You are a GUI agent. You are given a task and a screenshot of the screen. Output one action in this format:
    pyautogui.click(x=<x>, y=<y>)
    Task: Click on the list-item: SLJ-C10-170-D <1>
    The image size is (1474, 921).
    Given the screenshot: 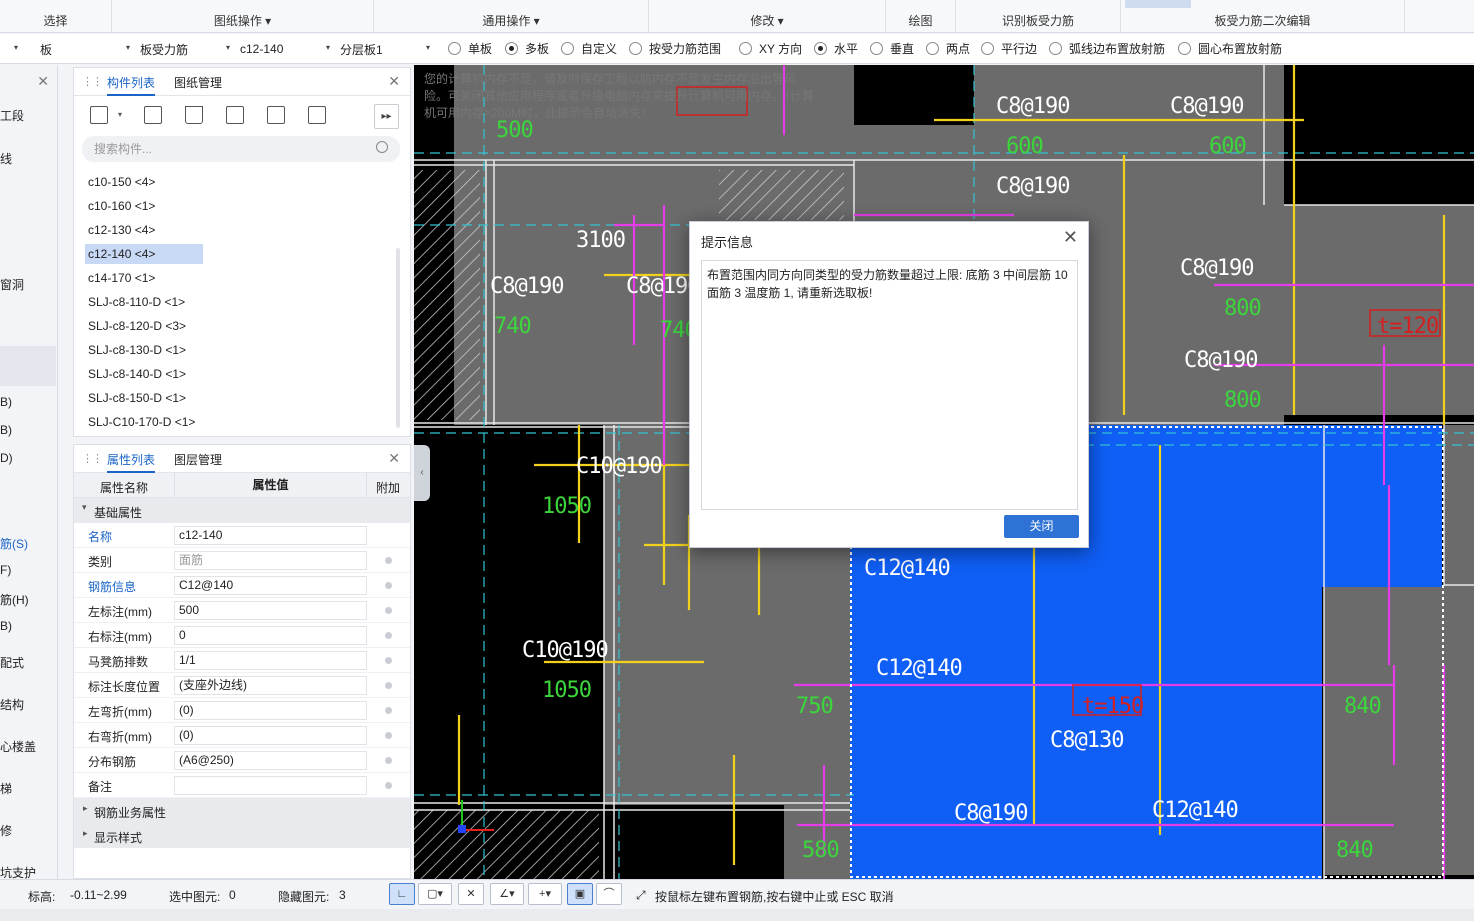 What is the action you would take?
    pyautogui.click(x=163, y=422)
    